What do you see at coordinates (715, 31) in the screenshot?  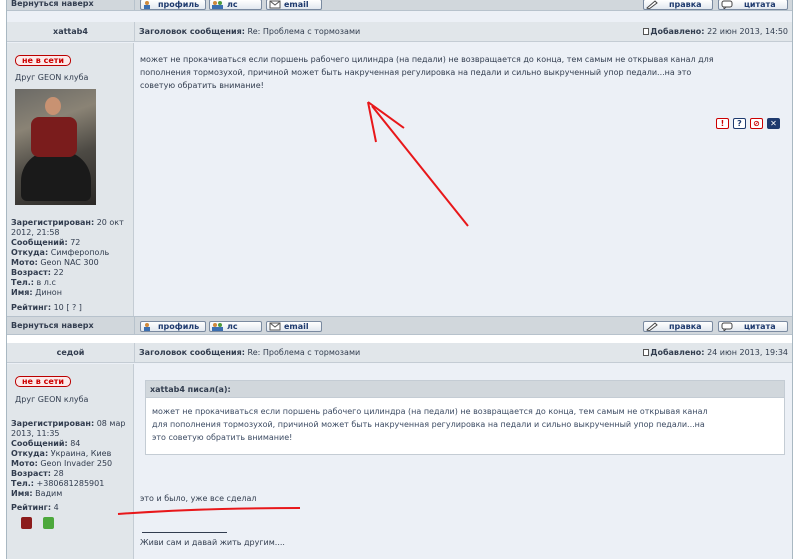 I see `post-date: Добавлено: 22 июн 2013, 14:50` at bounding box center [715, 31].